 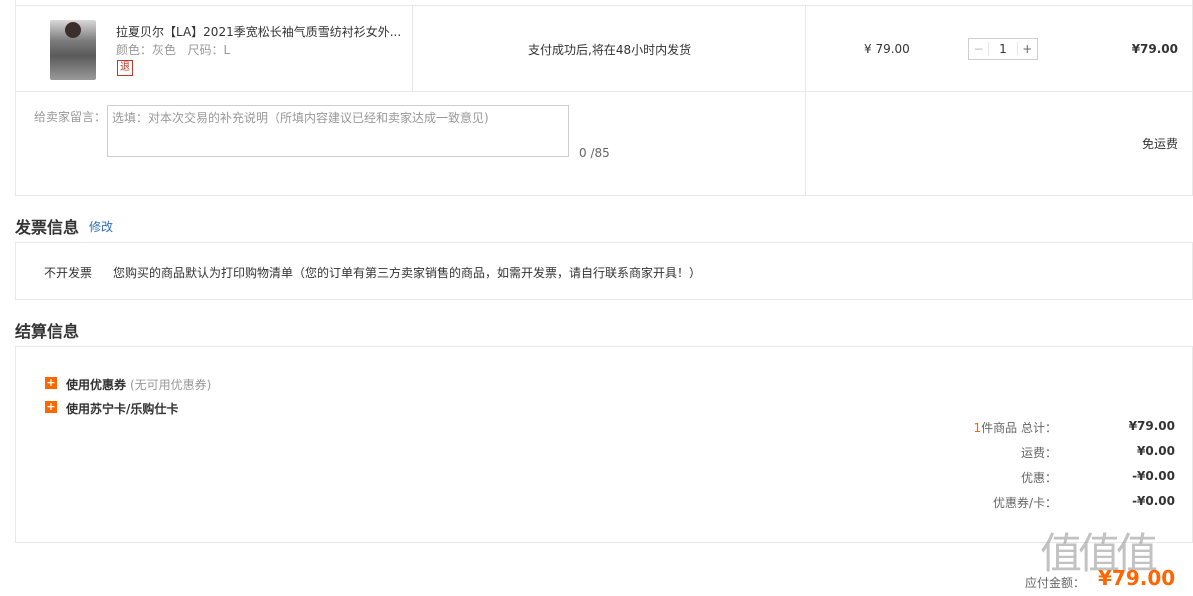 What do you see at coordinates (1038, 478) in the screenshot?
I see `discount-label: 优惠：` at bounding box center [1038, 478].